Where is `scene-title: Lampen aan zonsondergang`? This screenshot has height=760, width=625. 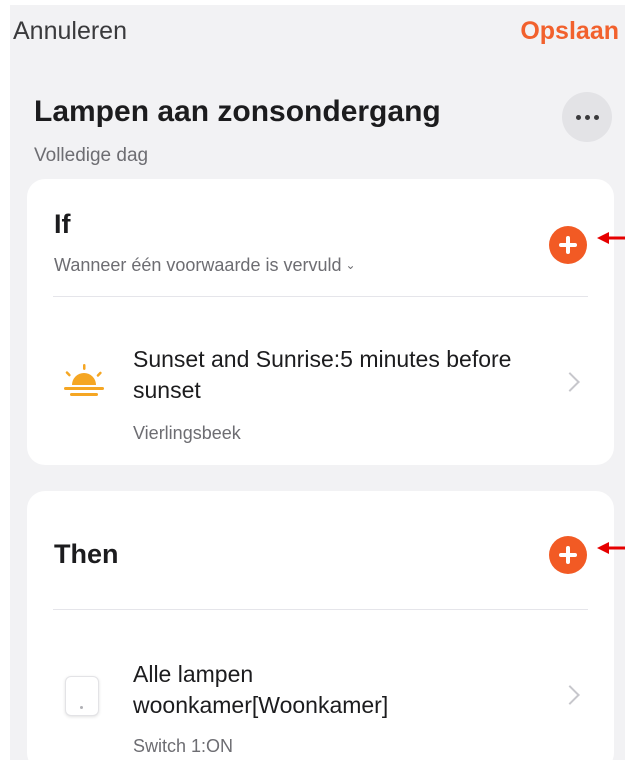
scene-title: Lampen aan zonsondergang is located at coordinates (237, 111).